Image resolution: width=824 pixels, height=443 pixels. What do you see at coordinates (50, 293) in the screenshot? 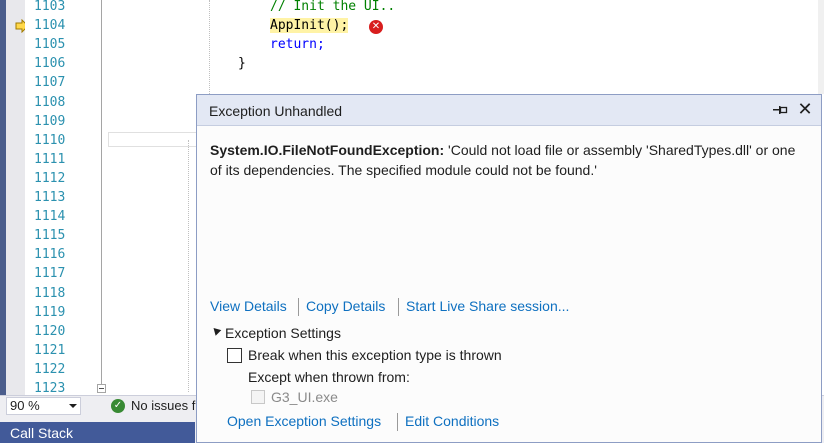
I see `line-number: 1118` at bounding box center [50, 293].